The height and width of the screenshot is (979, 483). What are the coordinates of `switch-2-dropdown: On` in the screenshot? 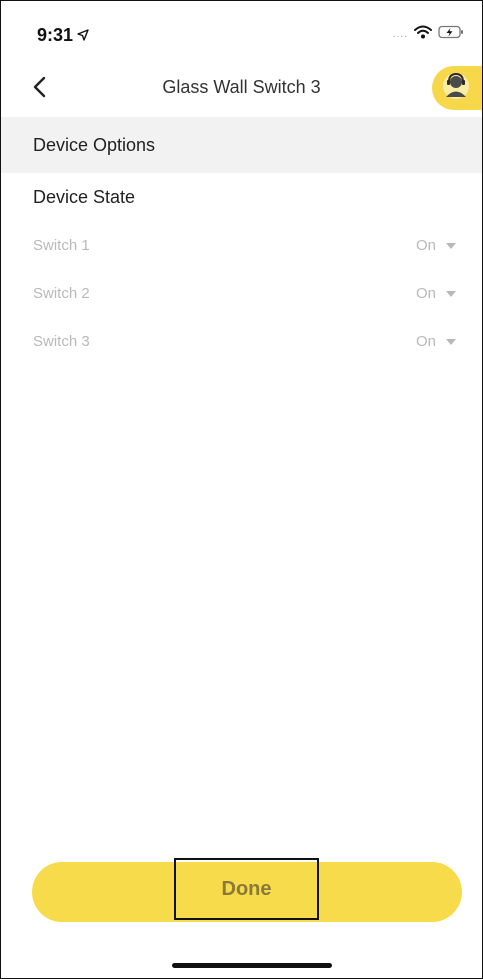 It's located at (436, 293).